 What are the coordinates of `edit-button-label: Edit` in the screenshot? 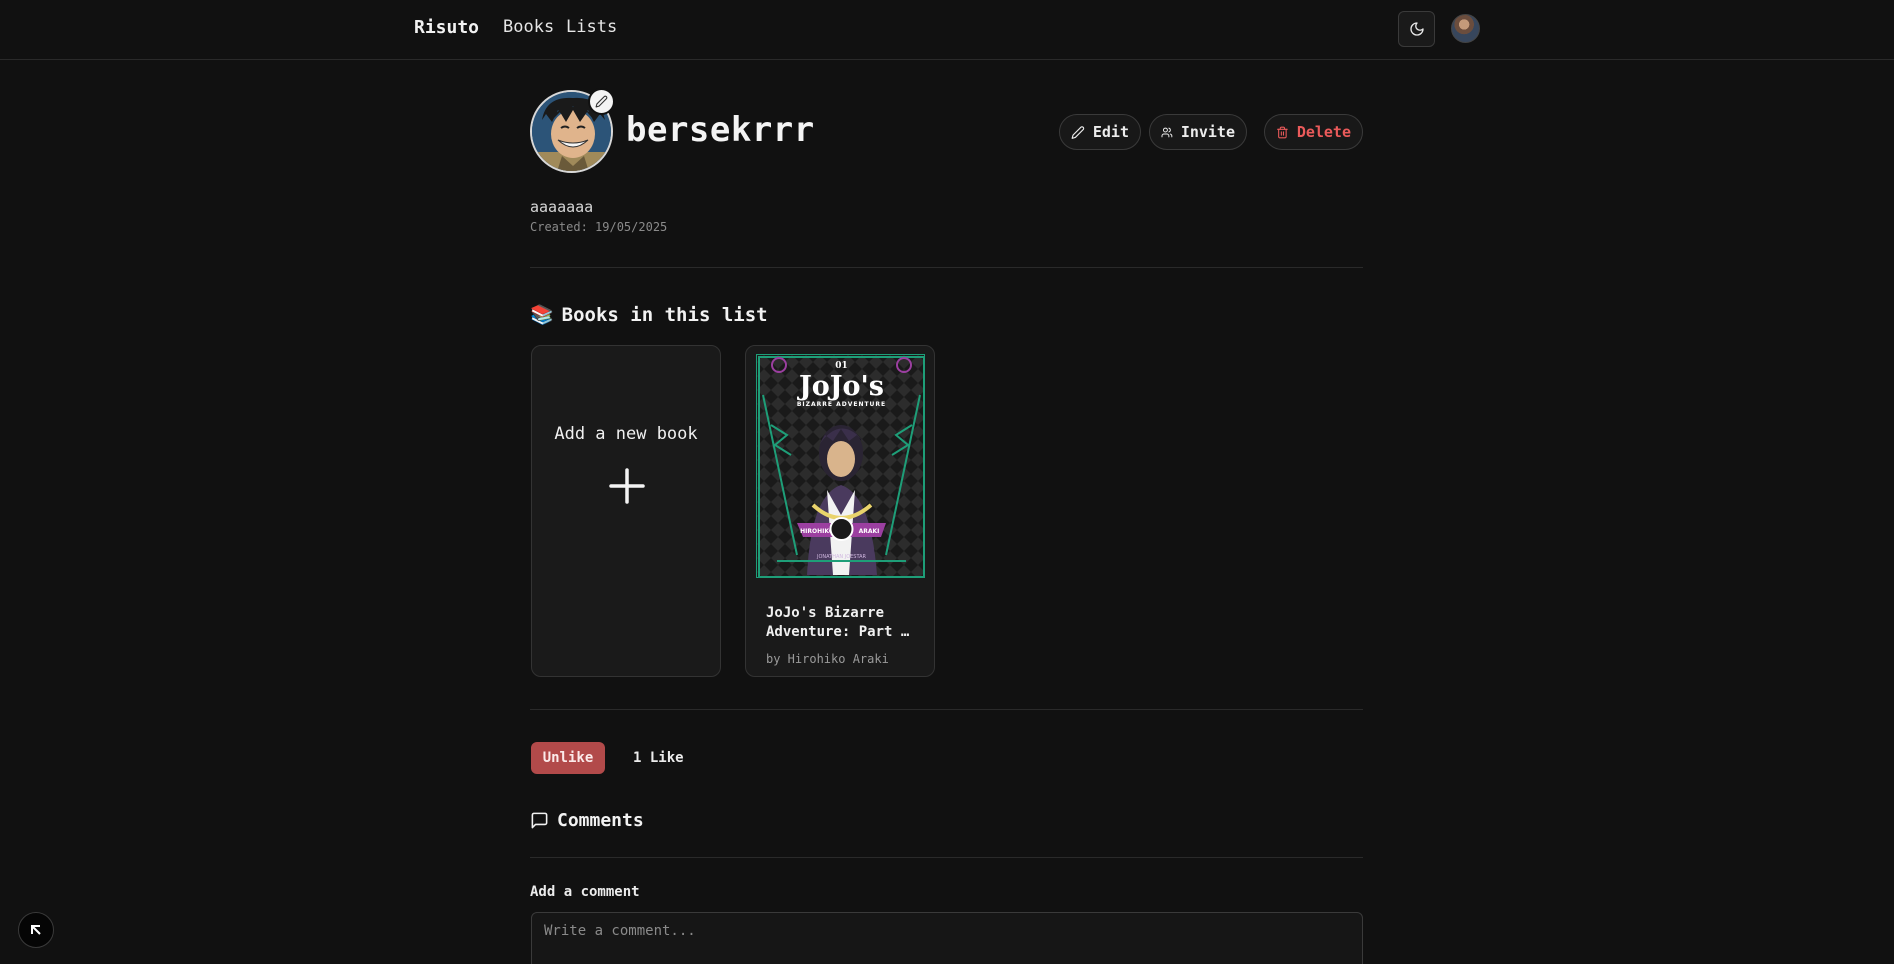 It's located at (1110, 132).